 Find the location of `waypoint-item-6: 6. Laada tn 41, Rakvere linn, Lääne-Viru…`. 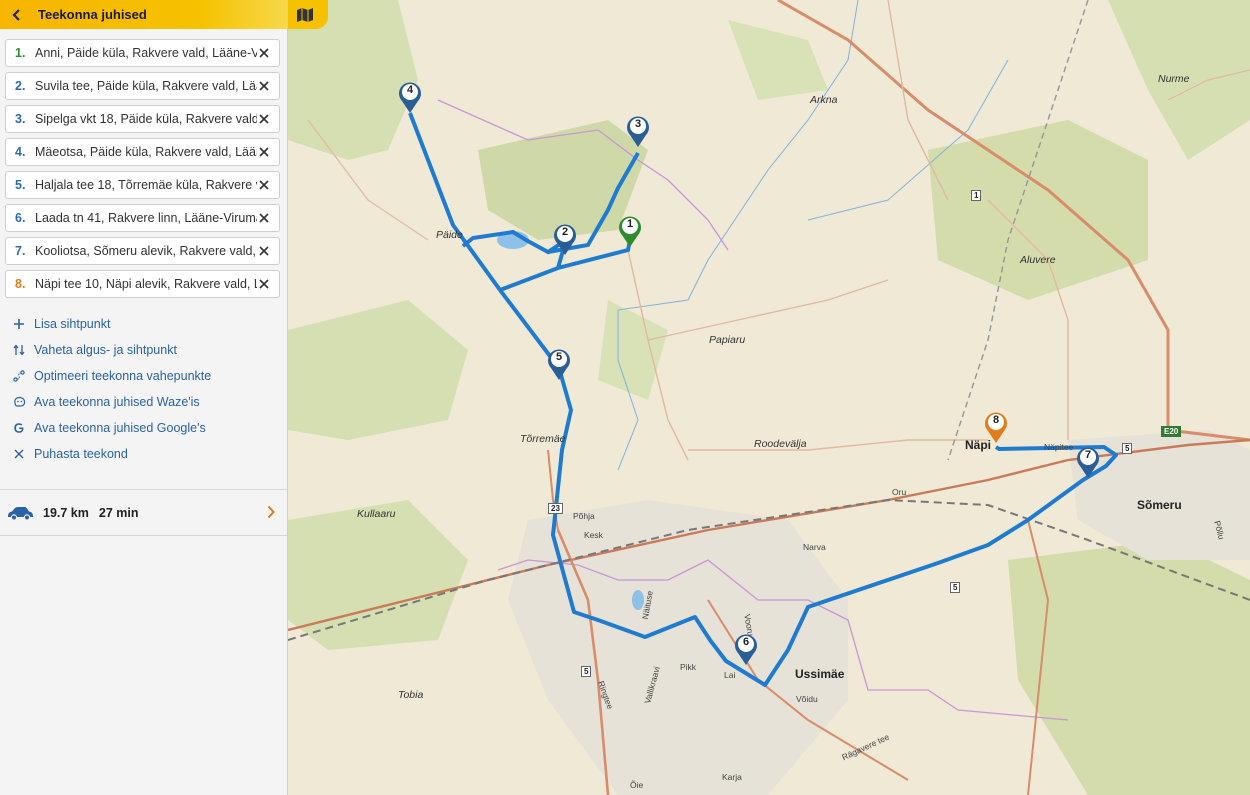

waypoint-item-6: 6. Laada tn 41, Rakvere linn, Lääne-Viru… is located at coordinates (142, 218).